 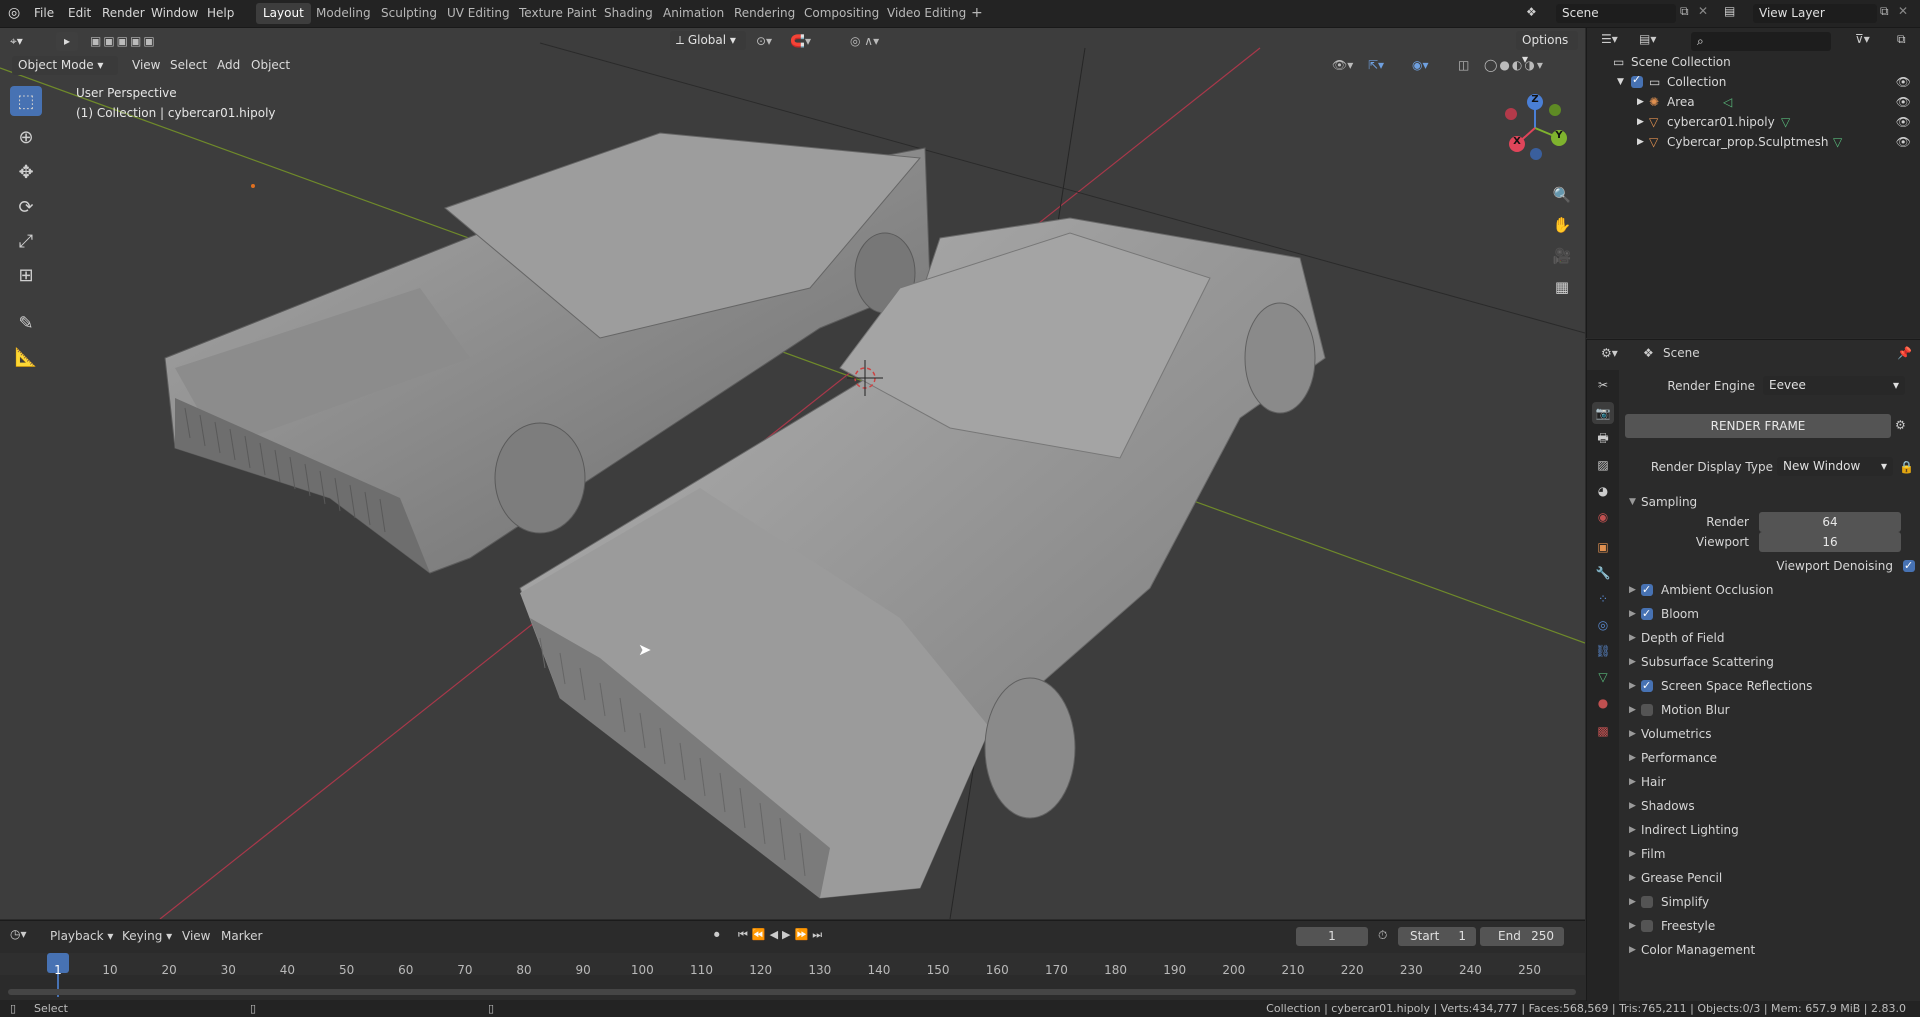 I want to click on visibility-icon: 👁▾, so click(x=1342, y=65).